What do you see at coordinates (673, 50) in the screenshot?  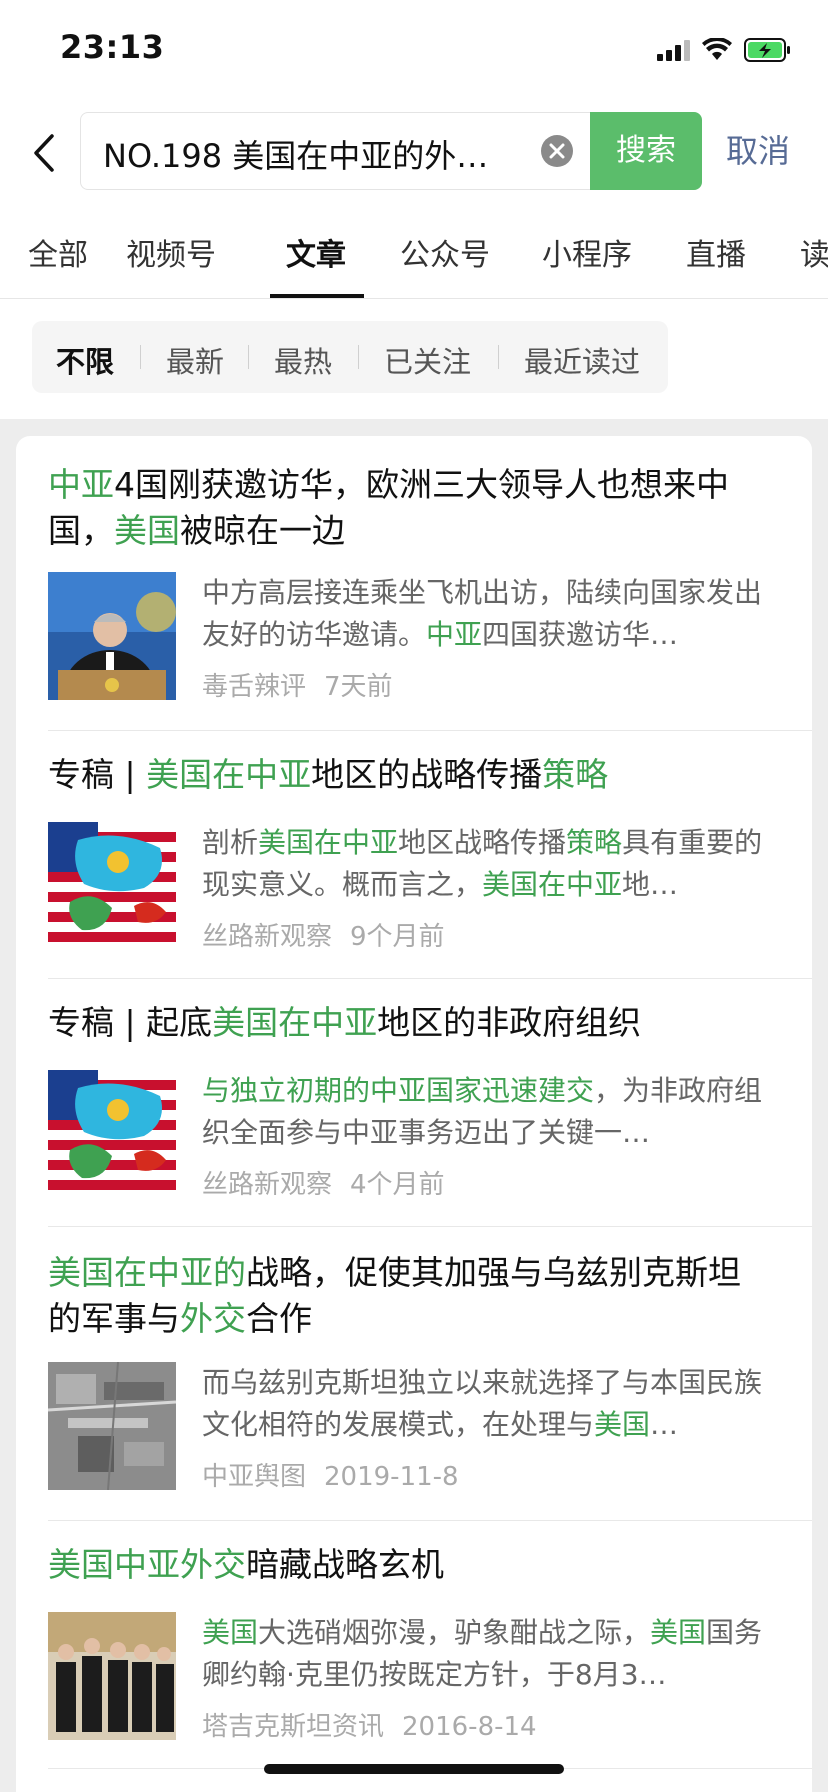 I see `cellular-signal-icon` at bounding box center [673, 50].